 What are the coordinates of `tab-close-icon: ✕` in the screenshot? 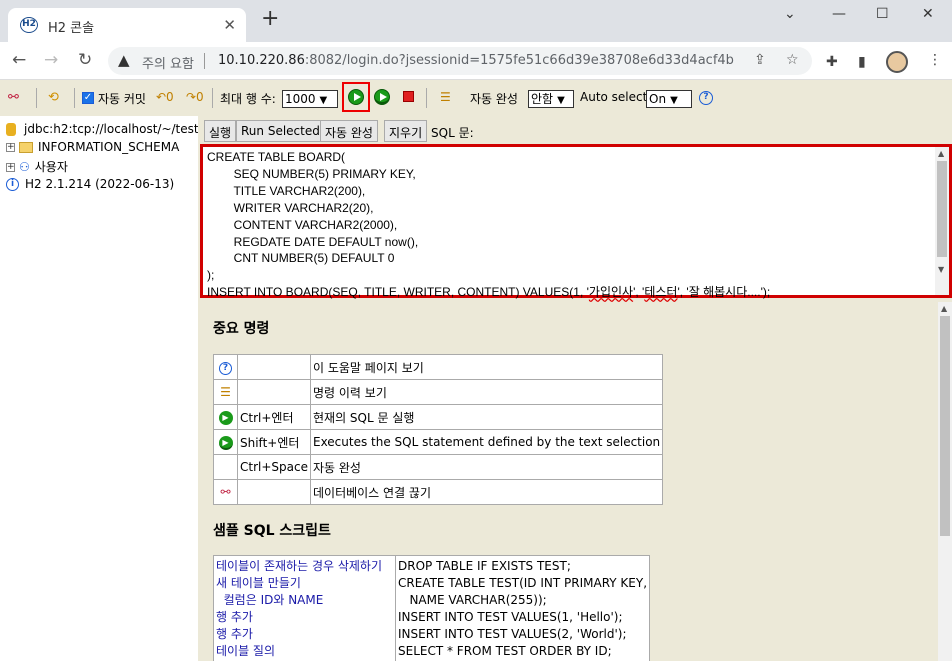 It's located at (229, 25).